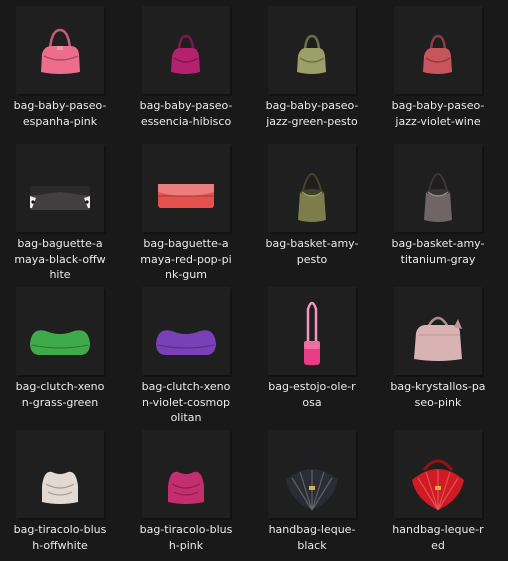  What do you see at coordinates (312, 259) in the screenshot?
I see `file-name-line: pesto` at bounding box center [312, 259].